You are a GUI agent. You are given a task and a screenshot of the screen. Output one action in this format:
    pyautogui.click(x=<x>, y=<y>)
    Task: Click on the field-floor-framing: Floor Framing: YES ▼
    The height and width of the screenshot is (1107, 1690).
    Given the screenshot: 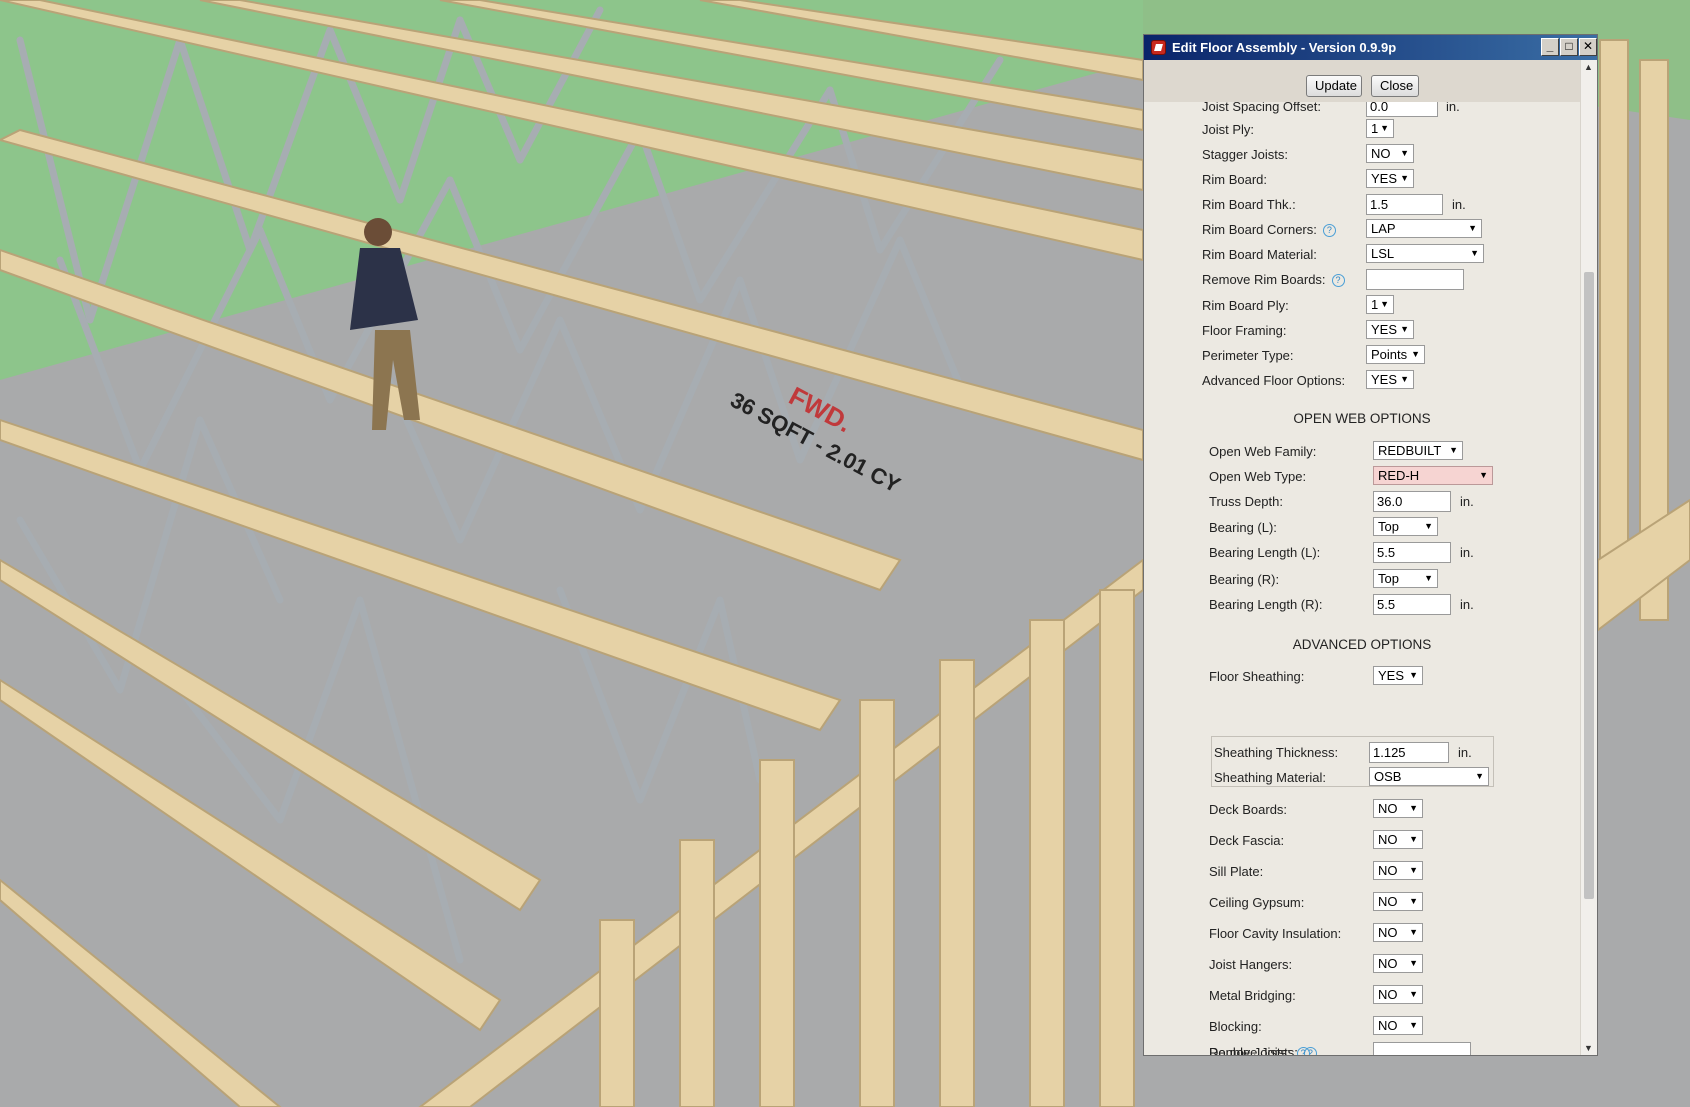 What is the action you would take?
    pyautogui.click(x=1382, y=331)
    